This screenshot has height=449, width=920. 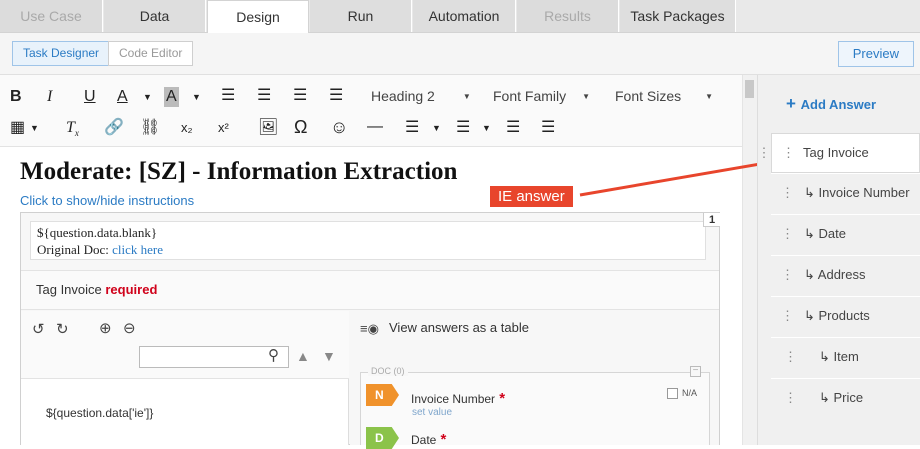 I want to click on answer-label: ↳ Item, so click(x=839, y=356).